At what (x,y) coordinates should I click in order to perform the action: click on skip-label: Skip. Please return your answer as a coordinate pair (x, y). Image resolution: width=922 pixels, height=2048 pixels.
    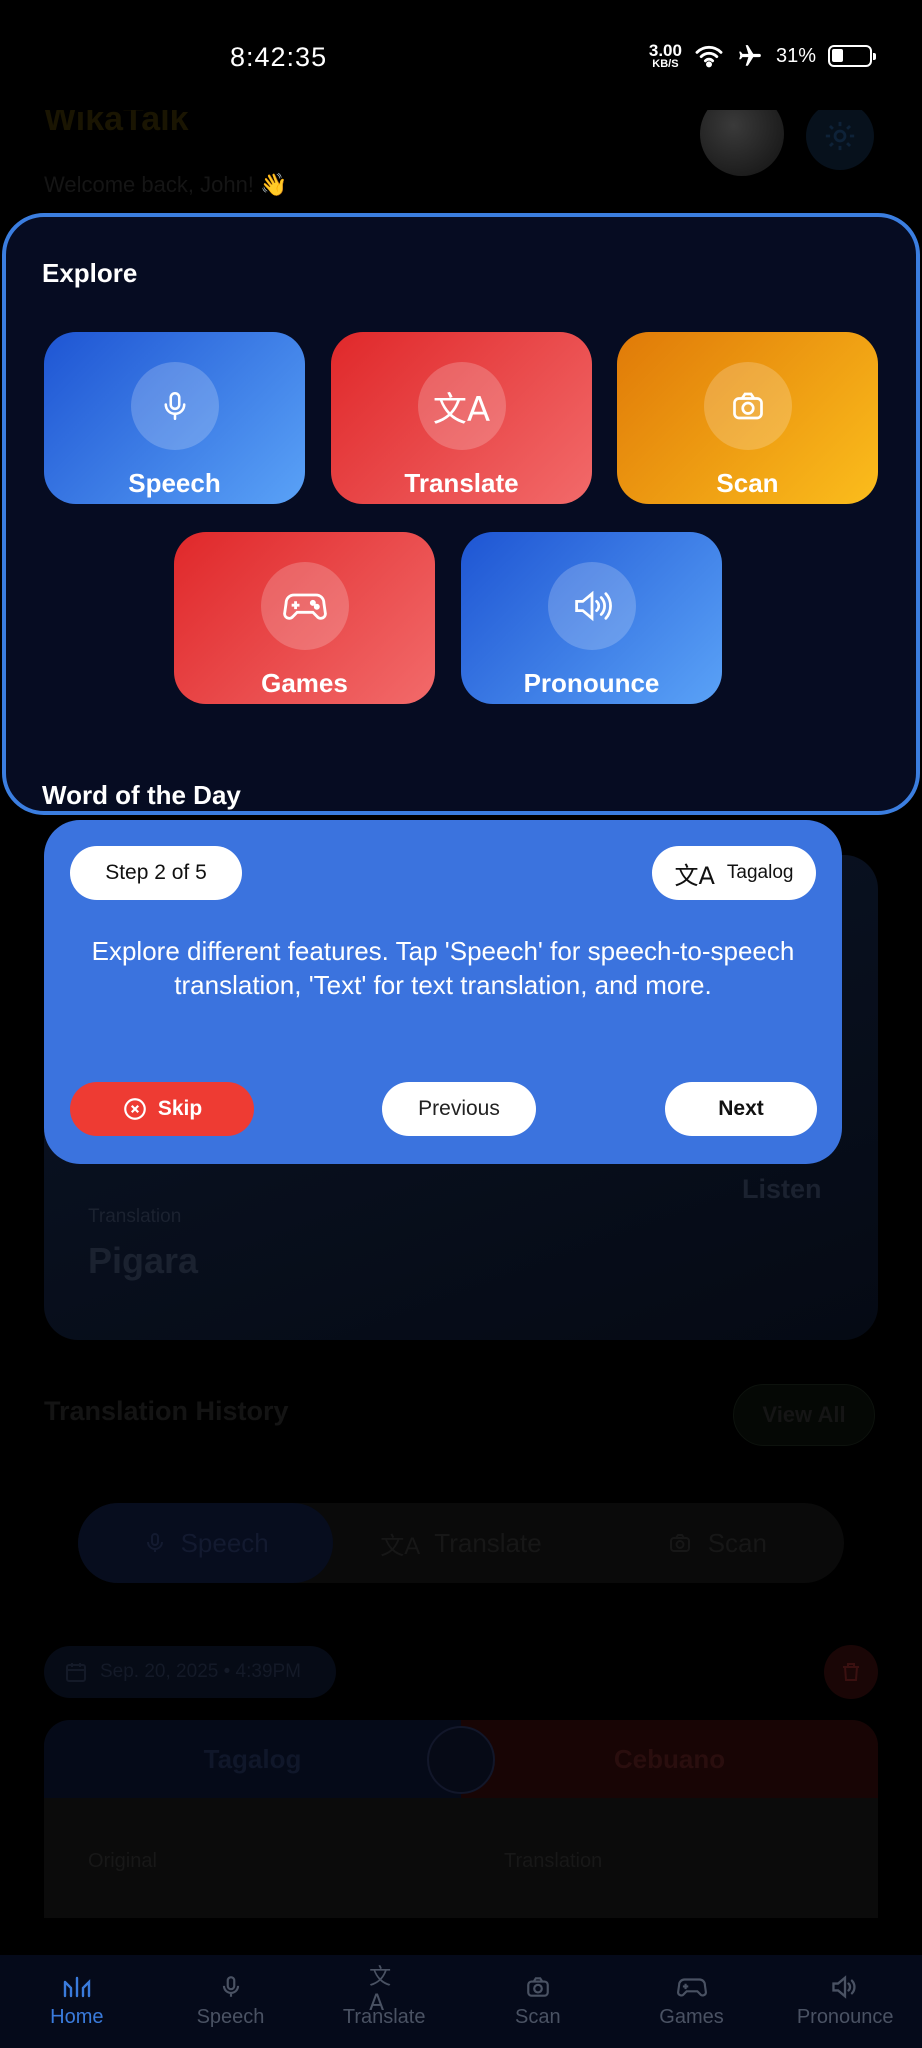
    Looking at the image, I should click on (180, 1108).